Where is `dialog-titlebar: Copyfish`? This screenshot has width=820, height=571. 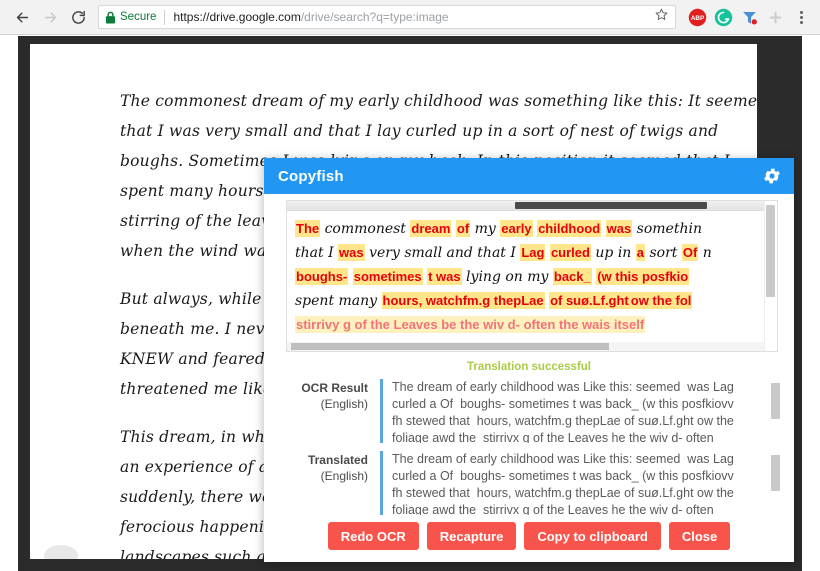 dialog-titlebar: Copyfish is located at coordinates (529, 176).